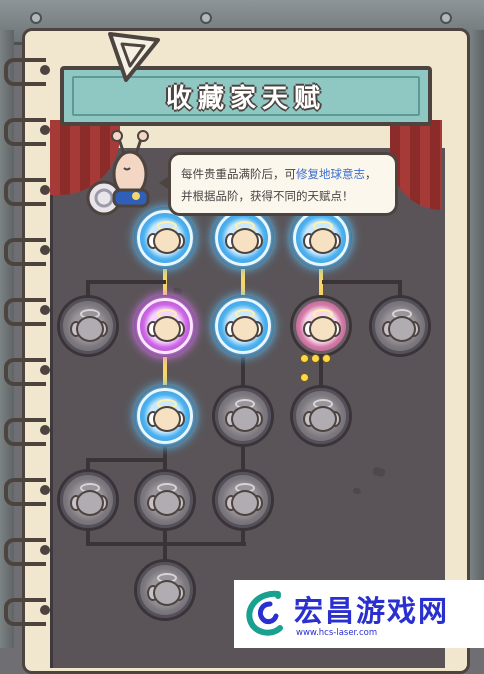  I want to click on watermark-title: 宏昌游戏网, so click(372, 611).